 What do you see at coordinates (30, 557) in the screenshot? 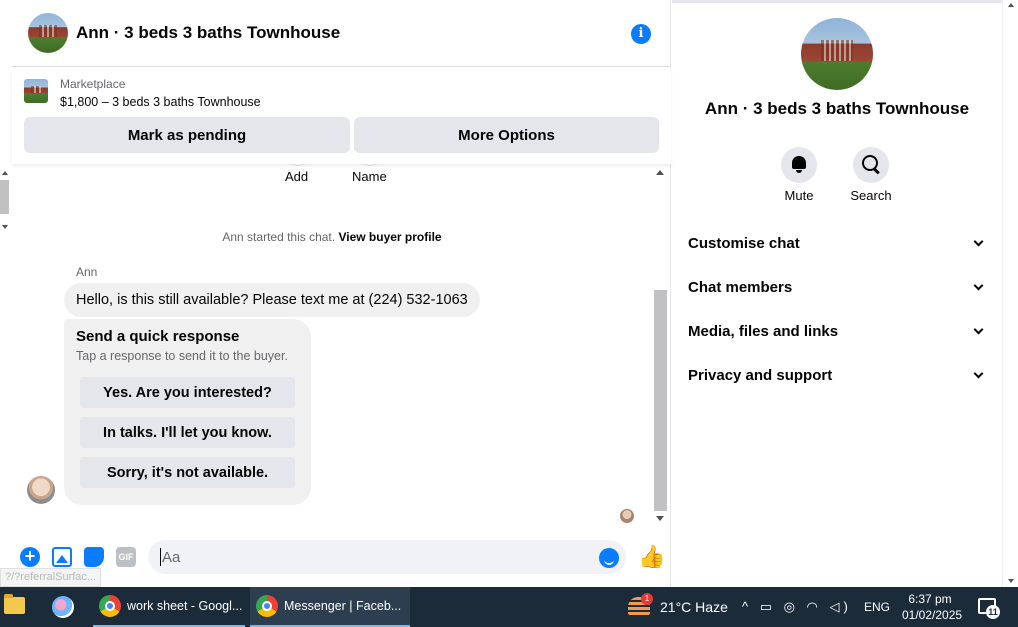
I see `plus-icon: +` at bounding box center [30, 557].